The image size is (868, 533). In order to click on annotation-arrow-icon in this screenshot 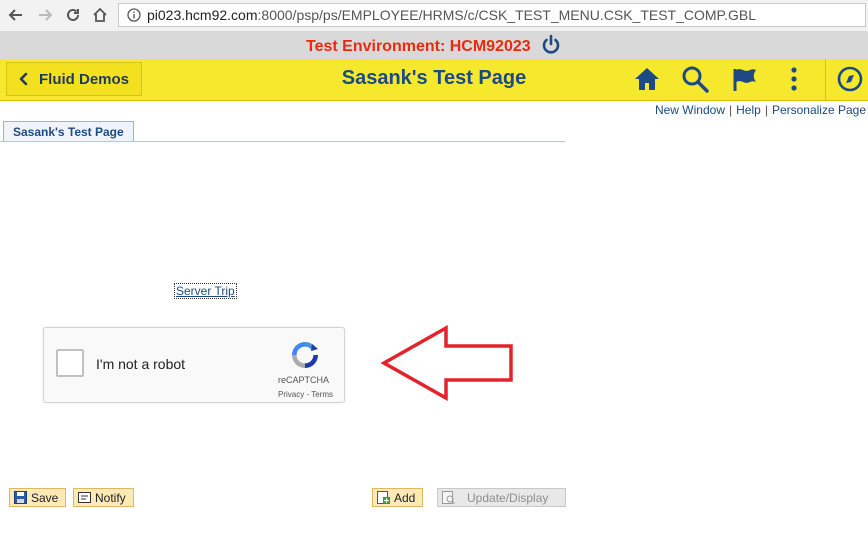, I will do `click(446, 363)`.